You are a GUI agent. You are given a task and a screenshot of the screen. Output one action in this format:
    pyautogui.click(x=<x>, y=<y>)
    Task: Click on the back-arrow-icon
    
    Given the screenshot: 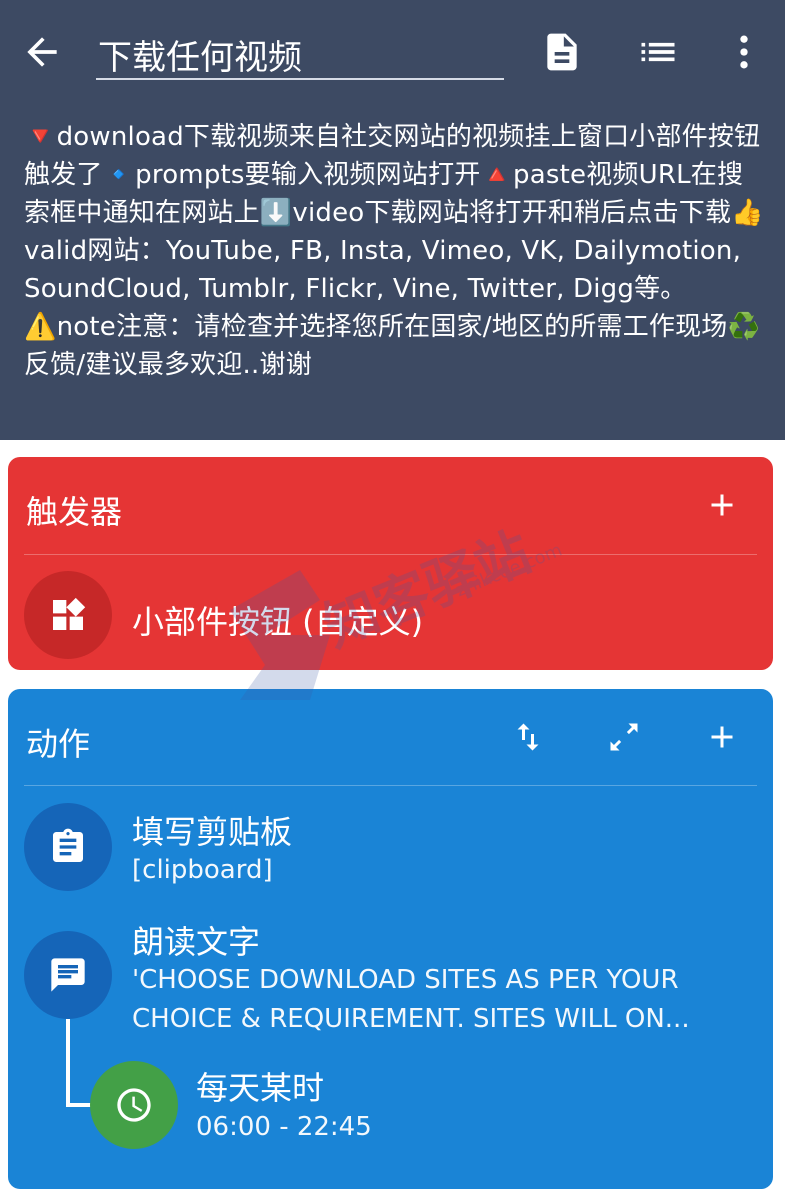 What is the action you would take?
    pyautogui.click(x=42, y=52)
    